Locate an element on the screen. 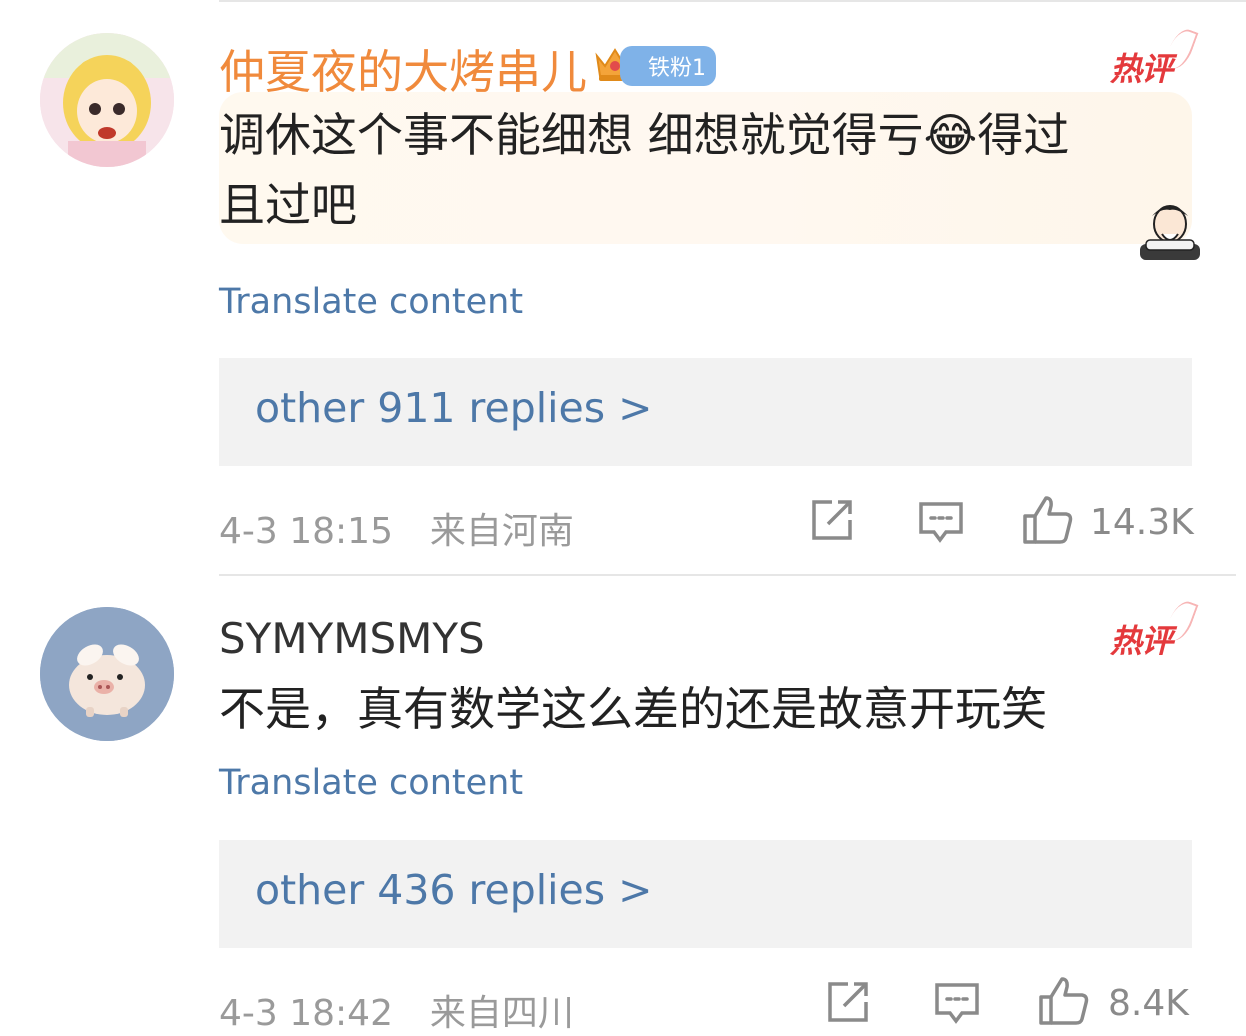 Image resolution: width=1246 pixels, height=1036 pixels. comment-location: 来自四川 is located at coordinates (501, 1013).